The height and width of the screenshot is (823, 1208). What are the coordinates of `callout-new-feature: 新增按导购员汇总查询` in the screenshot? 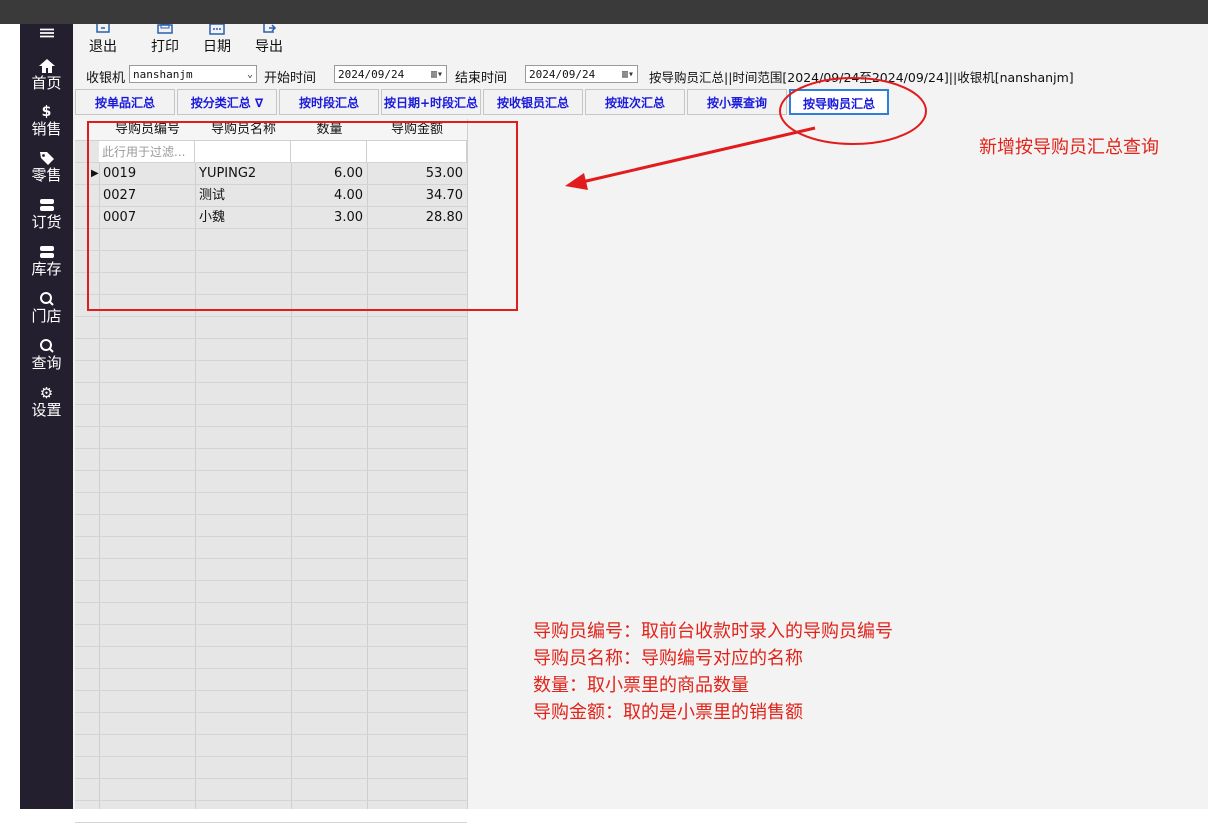 It's located at (1069, 147).